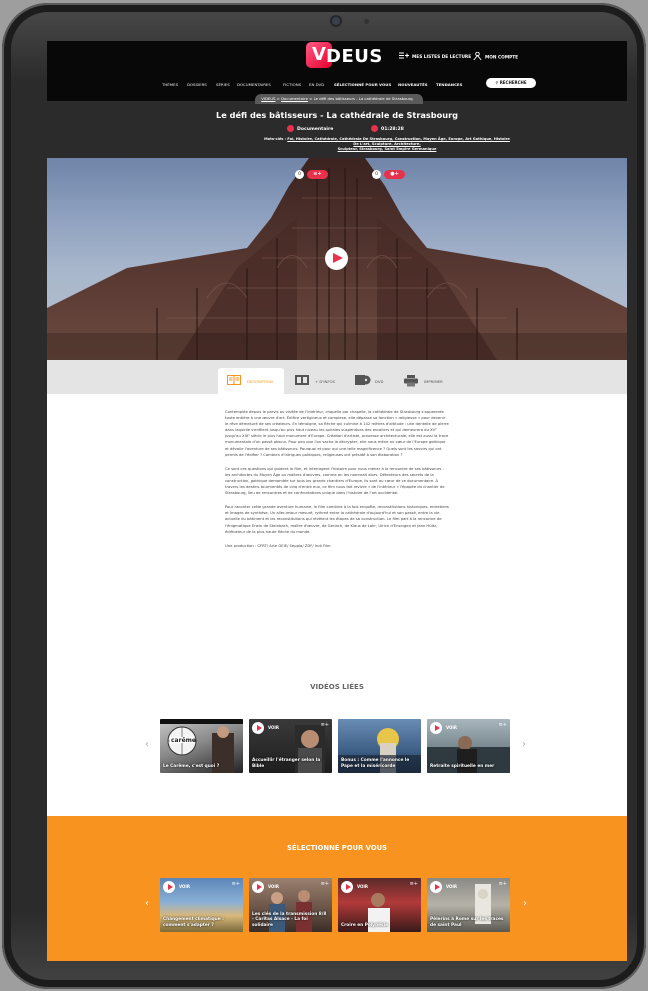  What do you see at coordinates (170, 84) in the screenshot?
I see `nav-item-themes: THÈMES` at bounding box center [170, 84].